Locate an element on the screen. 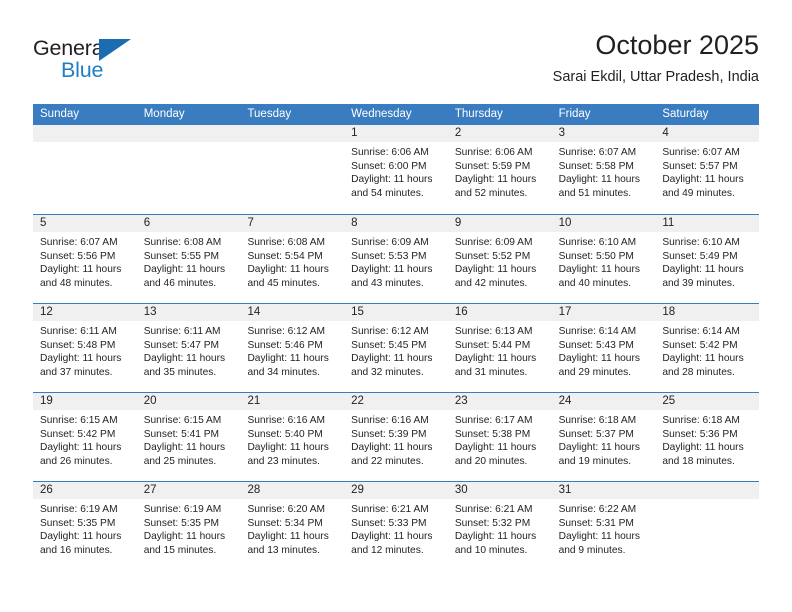  daylight-text-line2: and 28 minutes. is located at coordinates (698, 372).